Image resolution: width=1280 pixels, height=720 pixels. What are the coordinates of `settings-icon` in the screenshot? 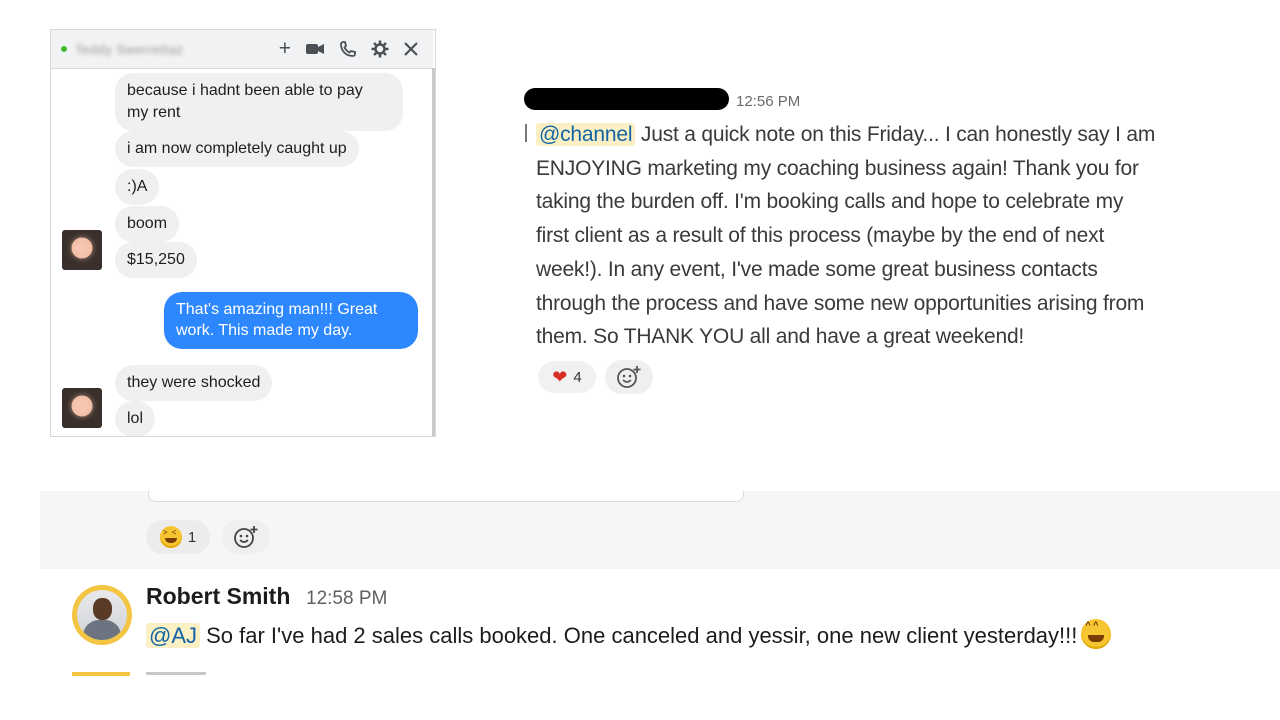 It's located at (380, 49).